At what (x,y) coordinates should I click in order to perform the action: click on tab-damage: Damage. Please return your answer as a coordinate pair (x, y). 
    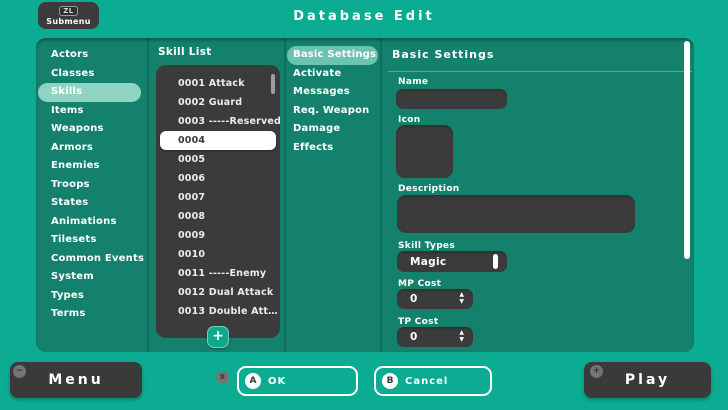
    Looking at the image, I should click on (332, 129).